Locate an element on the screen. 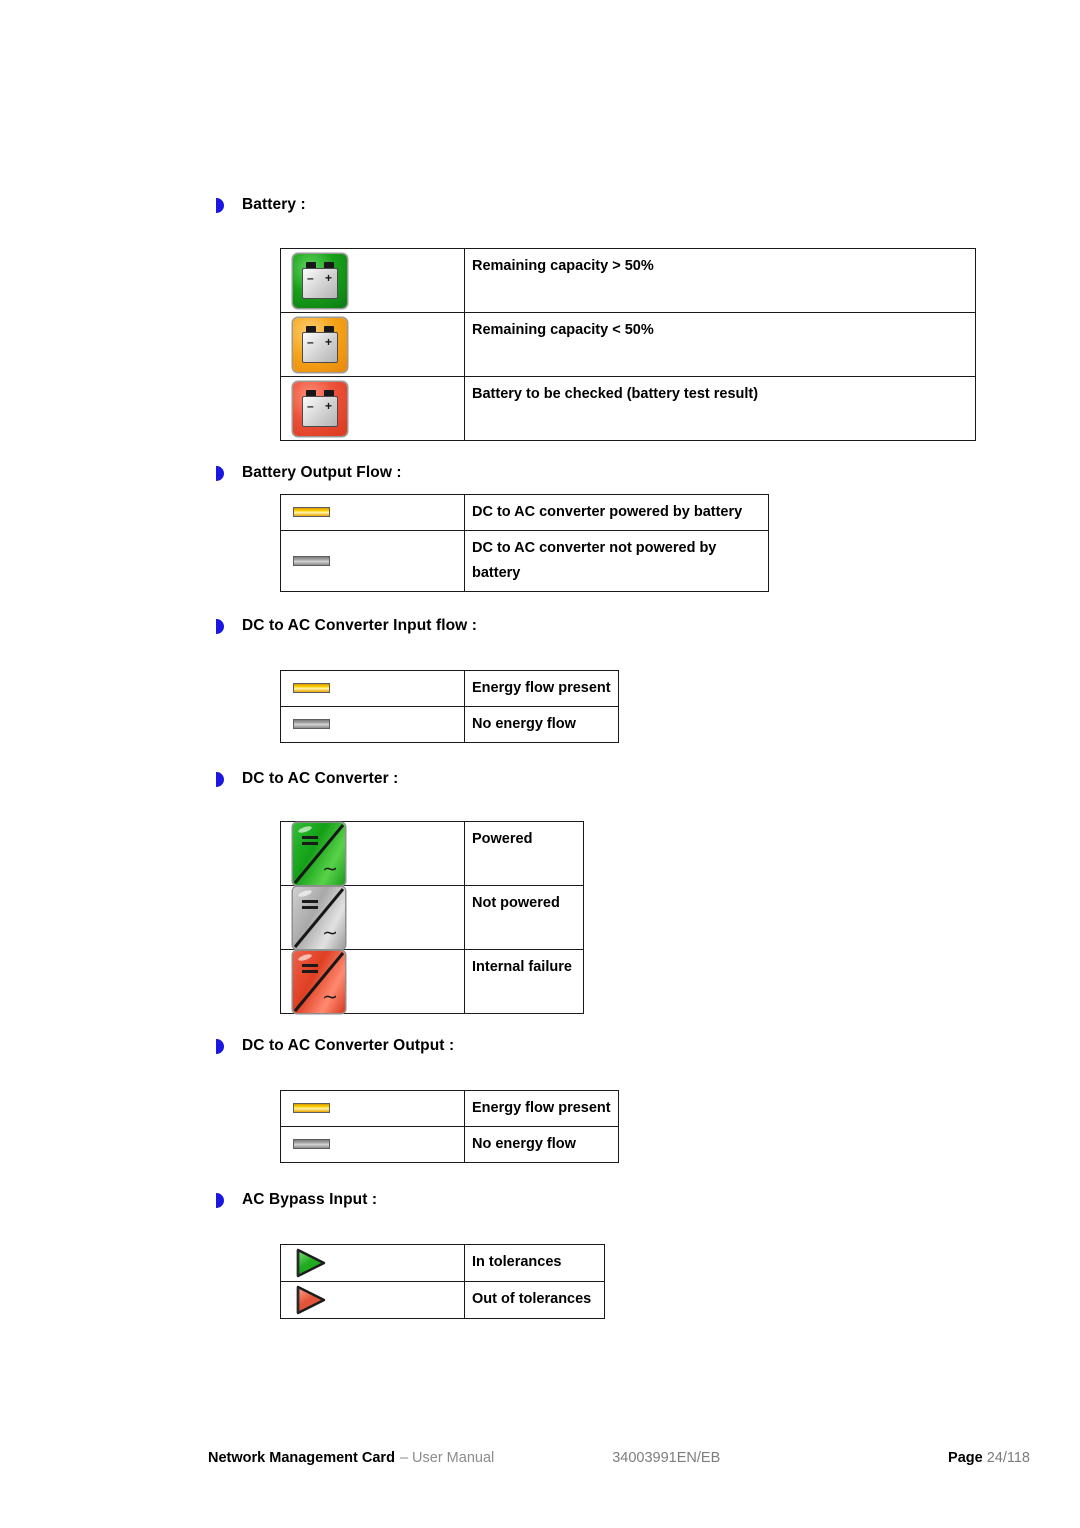 The height and width of the screenshot is (1528, 1080). legend-row: – + Remaining capacity < 50% is located at coordinates (628, 344).